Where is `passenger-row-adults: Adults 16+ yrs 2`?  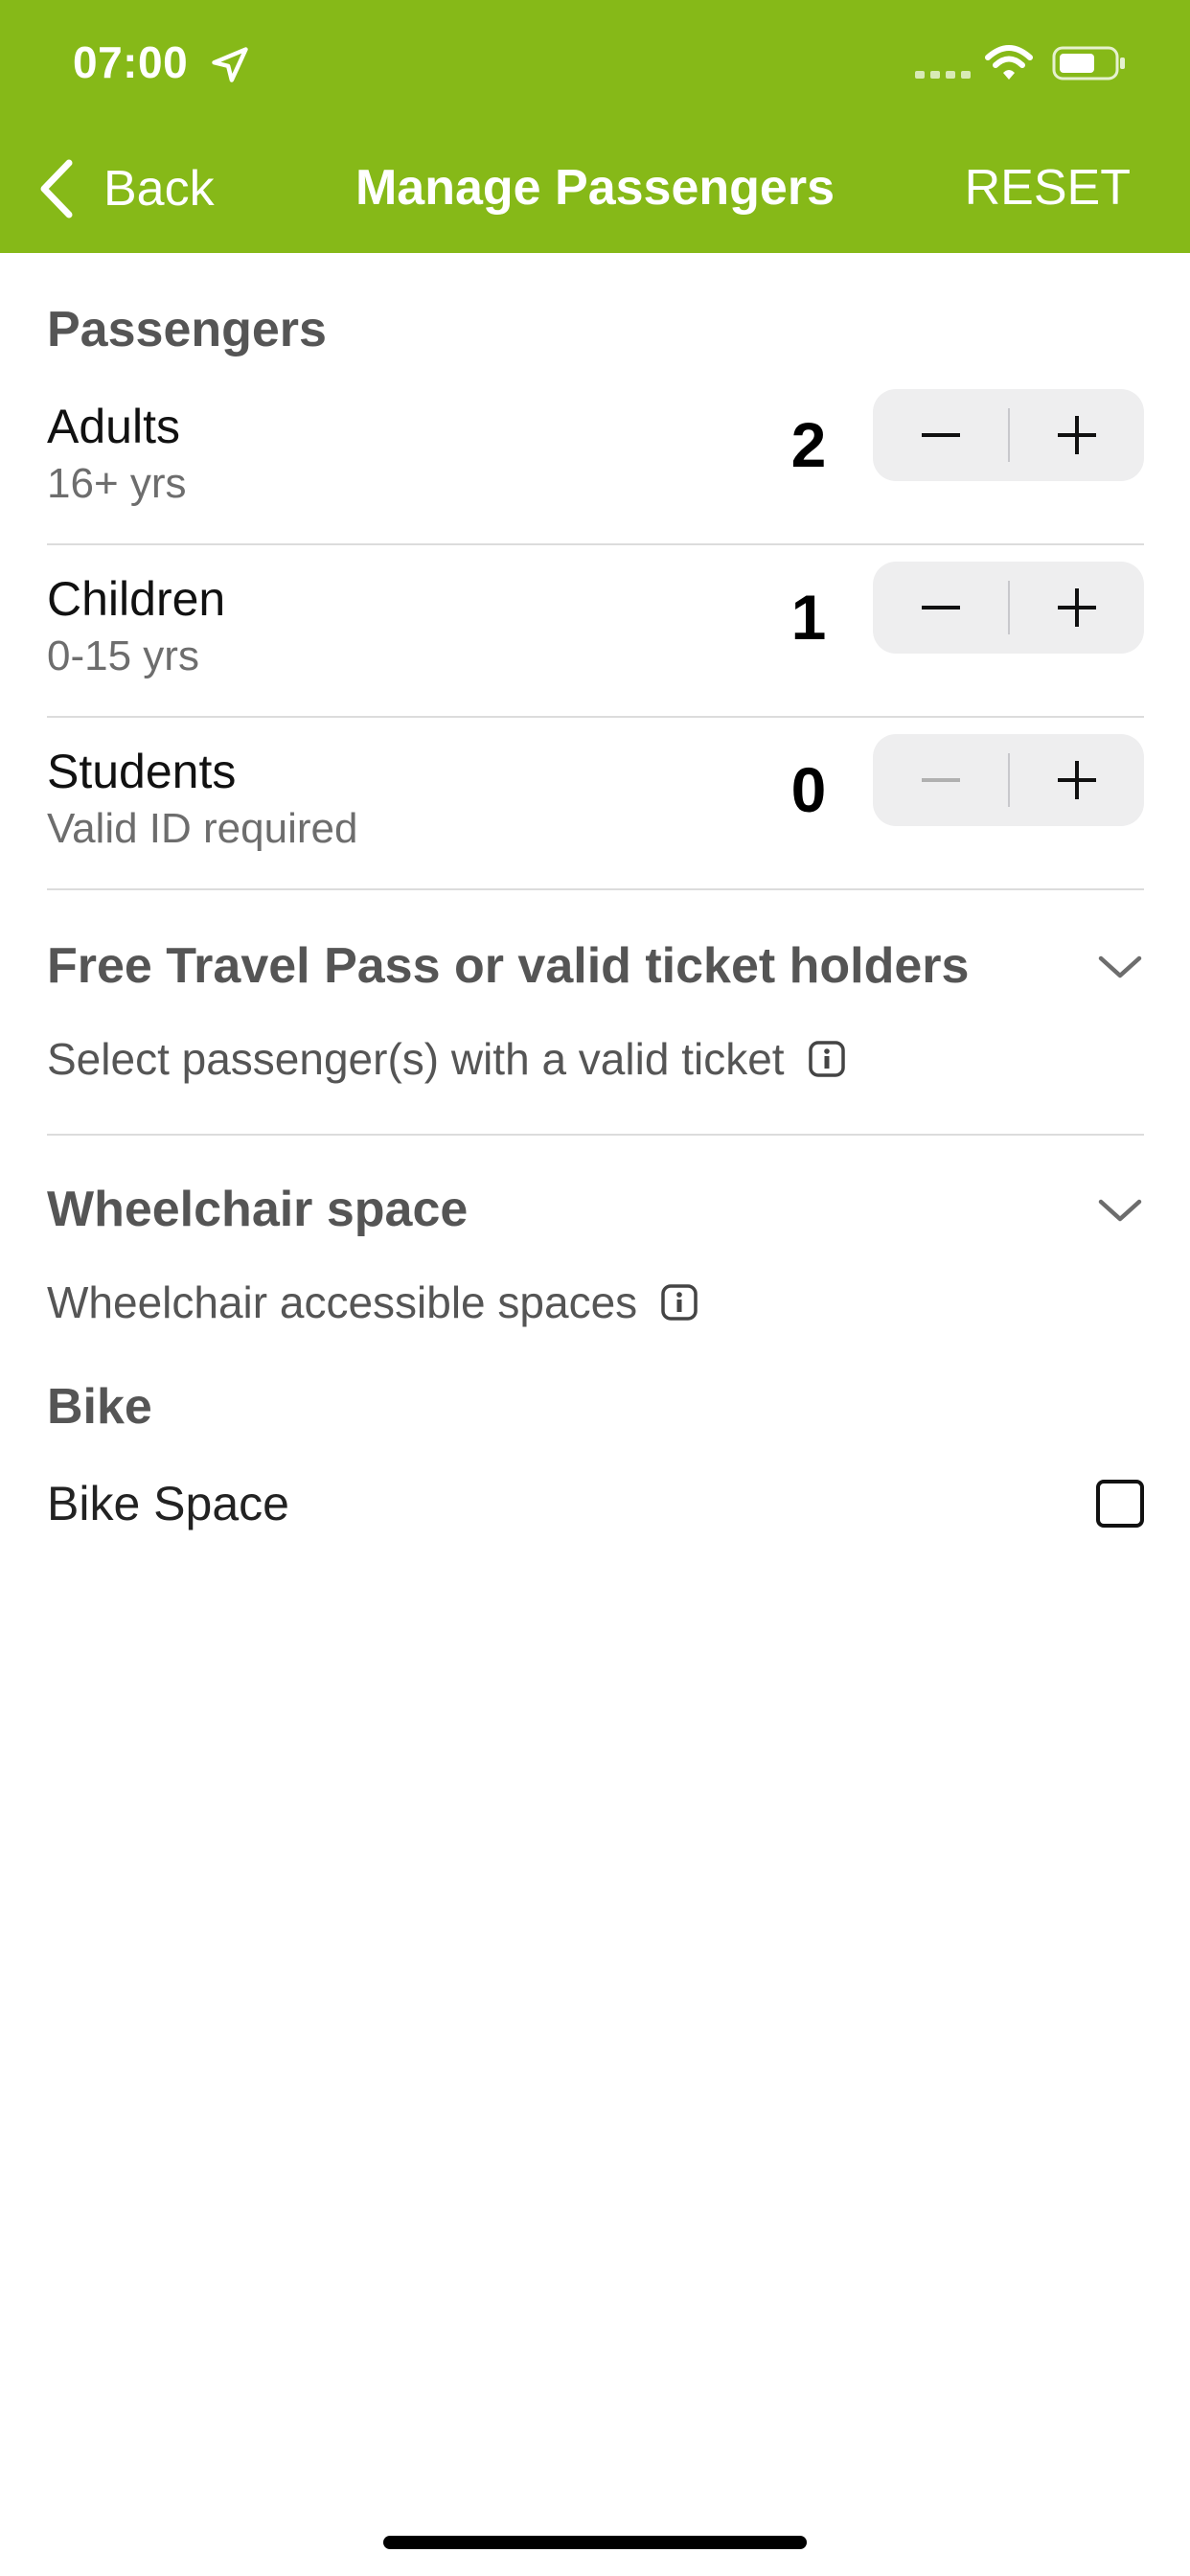
passenger-row-adults: Adults 16+ yrs 2 is located at coordinates (595, 480).